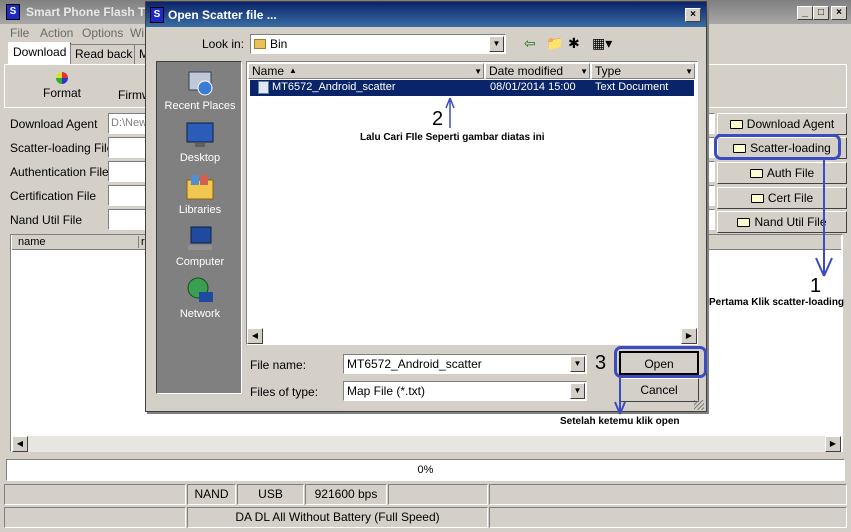  What do you see at coordinates (452, 137) in the screenshot?
I see `step2-text: Lalu Cari FIle Seperti gambar diatas ini` at bounding box center [452, 137].